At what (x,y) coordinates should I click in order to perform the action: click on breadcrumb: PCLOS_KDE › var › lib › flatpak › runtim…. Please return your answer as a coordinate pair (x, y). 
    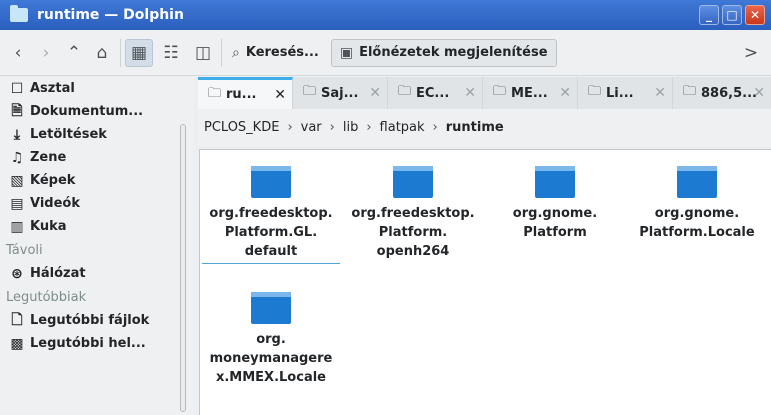
    Looking at the image, I should click on (484, 127).